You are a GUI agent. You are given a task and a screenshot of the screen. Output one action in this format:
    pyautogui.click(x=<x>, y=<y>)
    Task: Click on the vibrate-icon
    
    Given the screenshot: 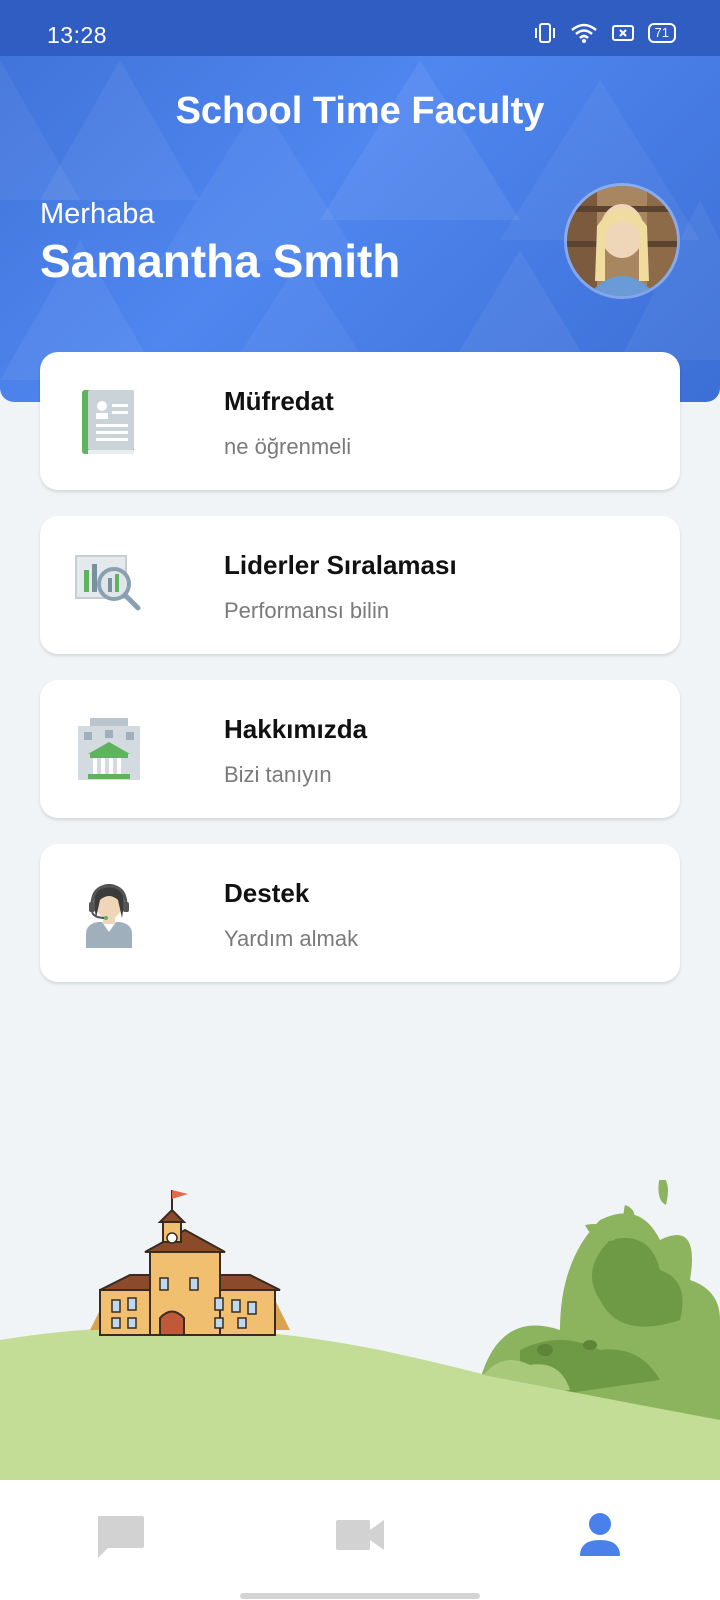 What is the action you would take?
    pyautogui.click(x=544, y=33)
    